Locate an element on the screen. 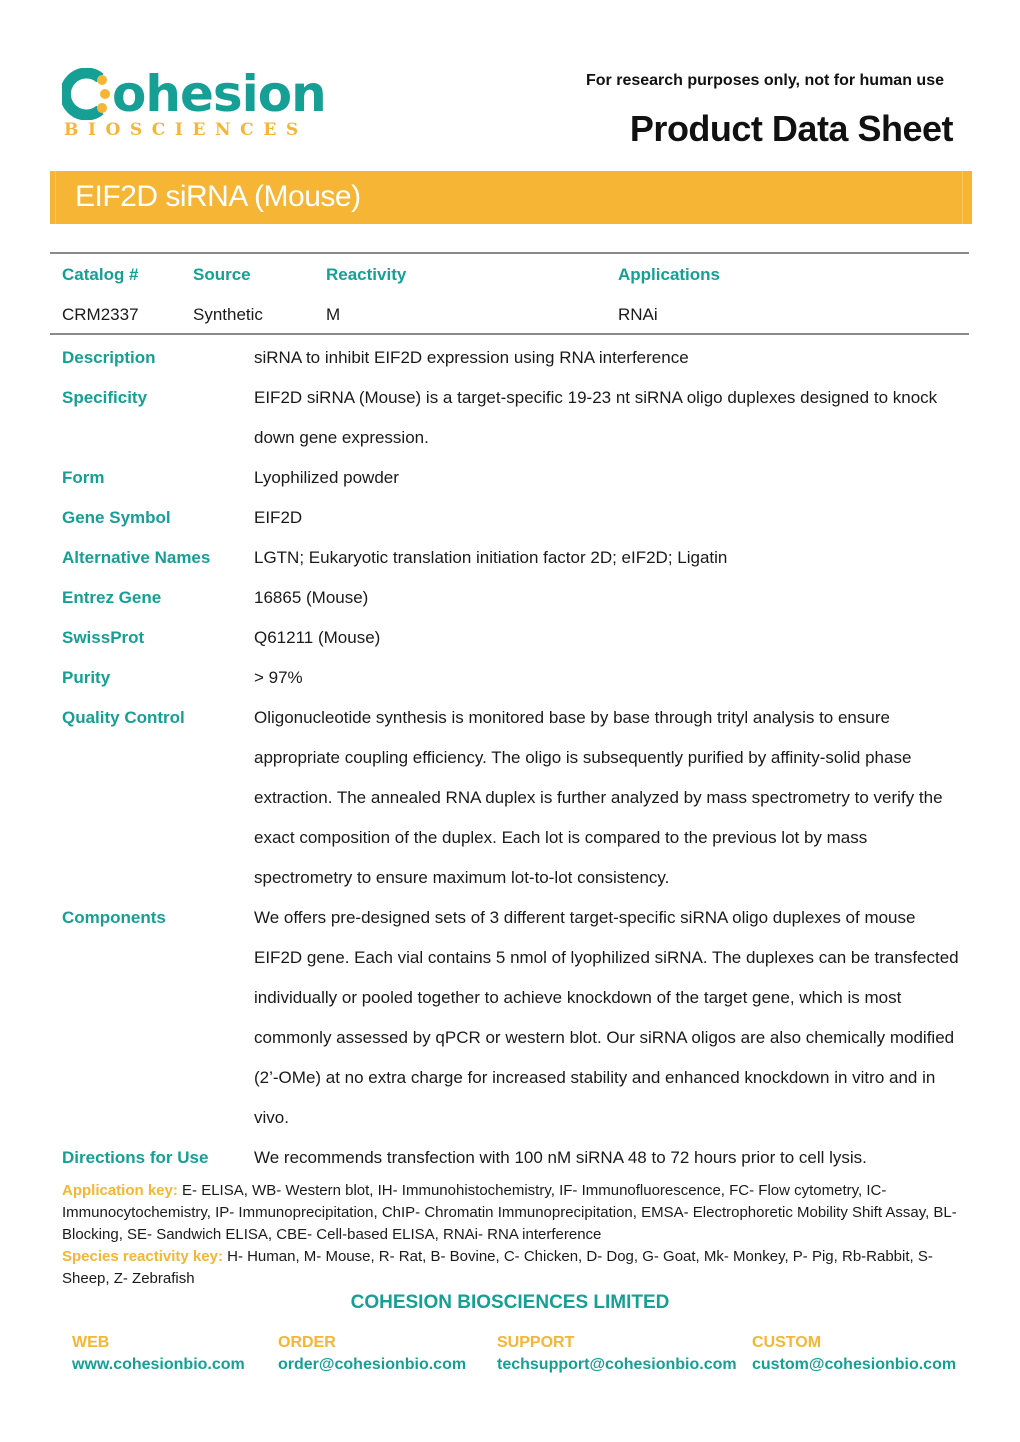 This screenshot has height=1442, width=1020. property-label: Gene Symbol is located at coordinates (116, 517).